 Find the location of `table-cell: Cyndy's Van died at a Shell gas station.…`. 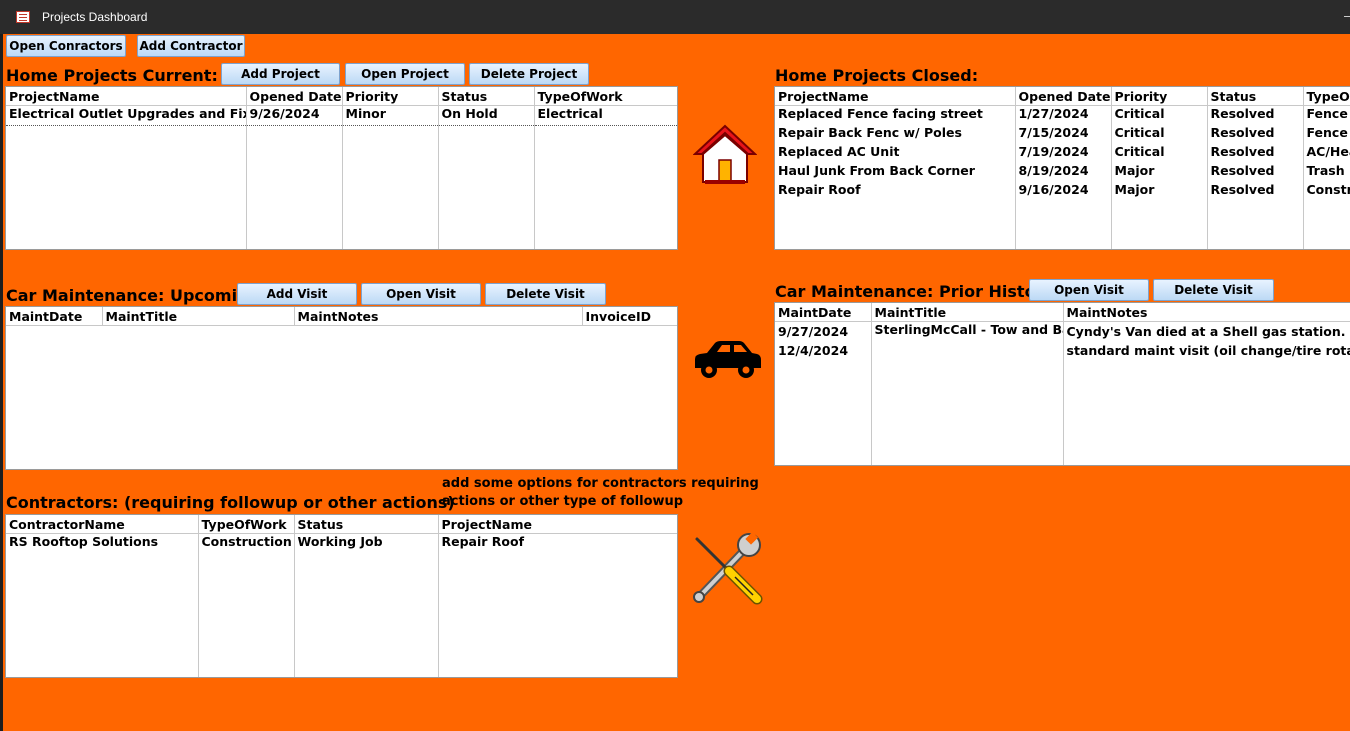

table-cell: Cyndy's Van died at a Shell gas station.… is located at coordinates (1206, 340).